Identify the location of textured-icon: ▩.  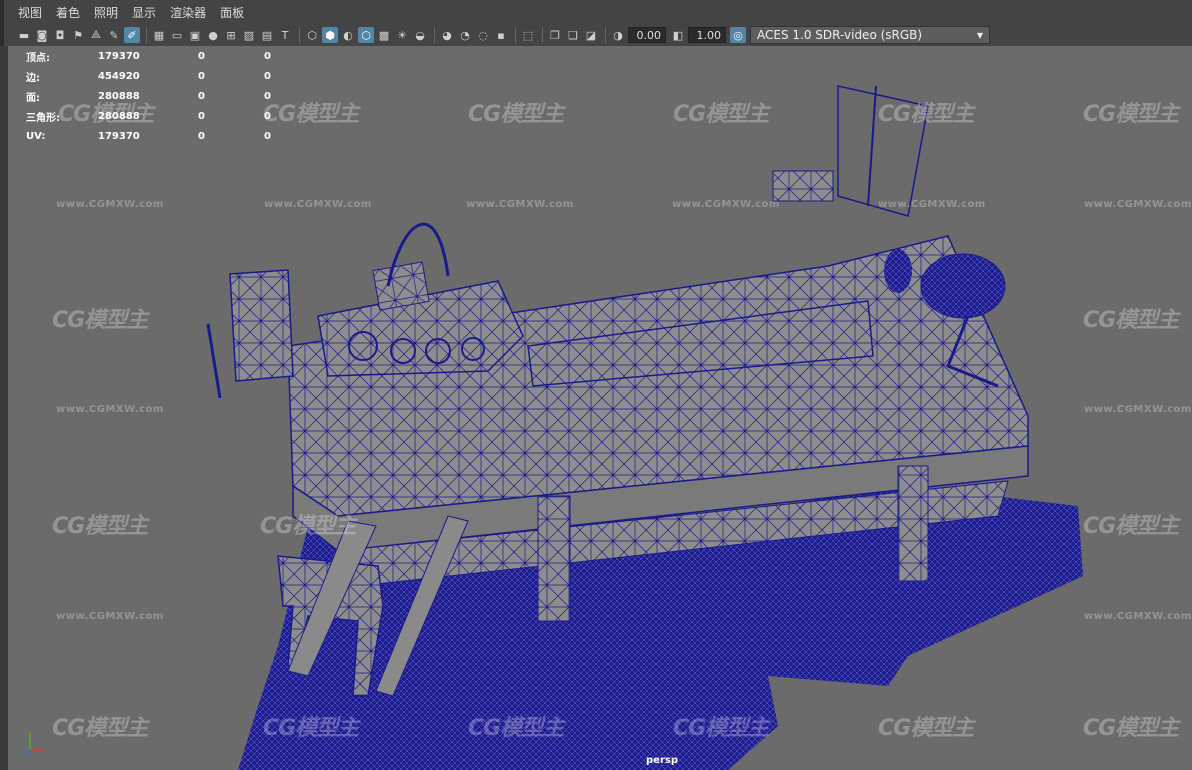
(384, 35).